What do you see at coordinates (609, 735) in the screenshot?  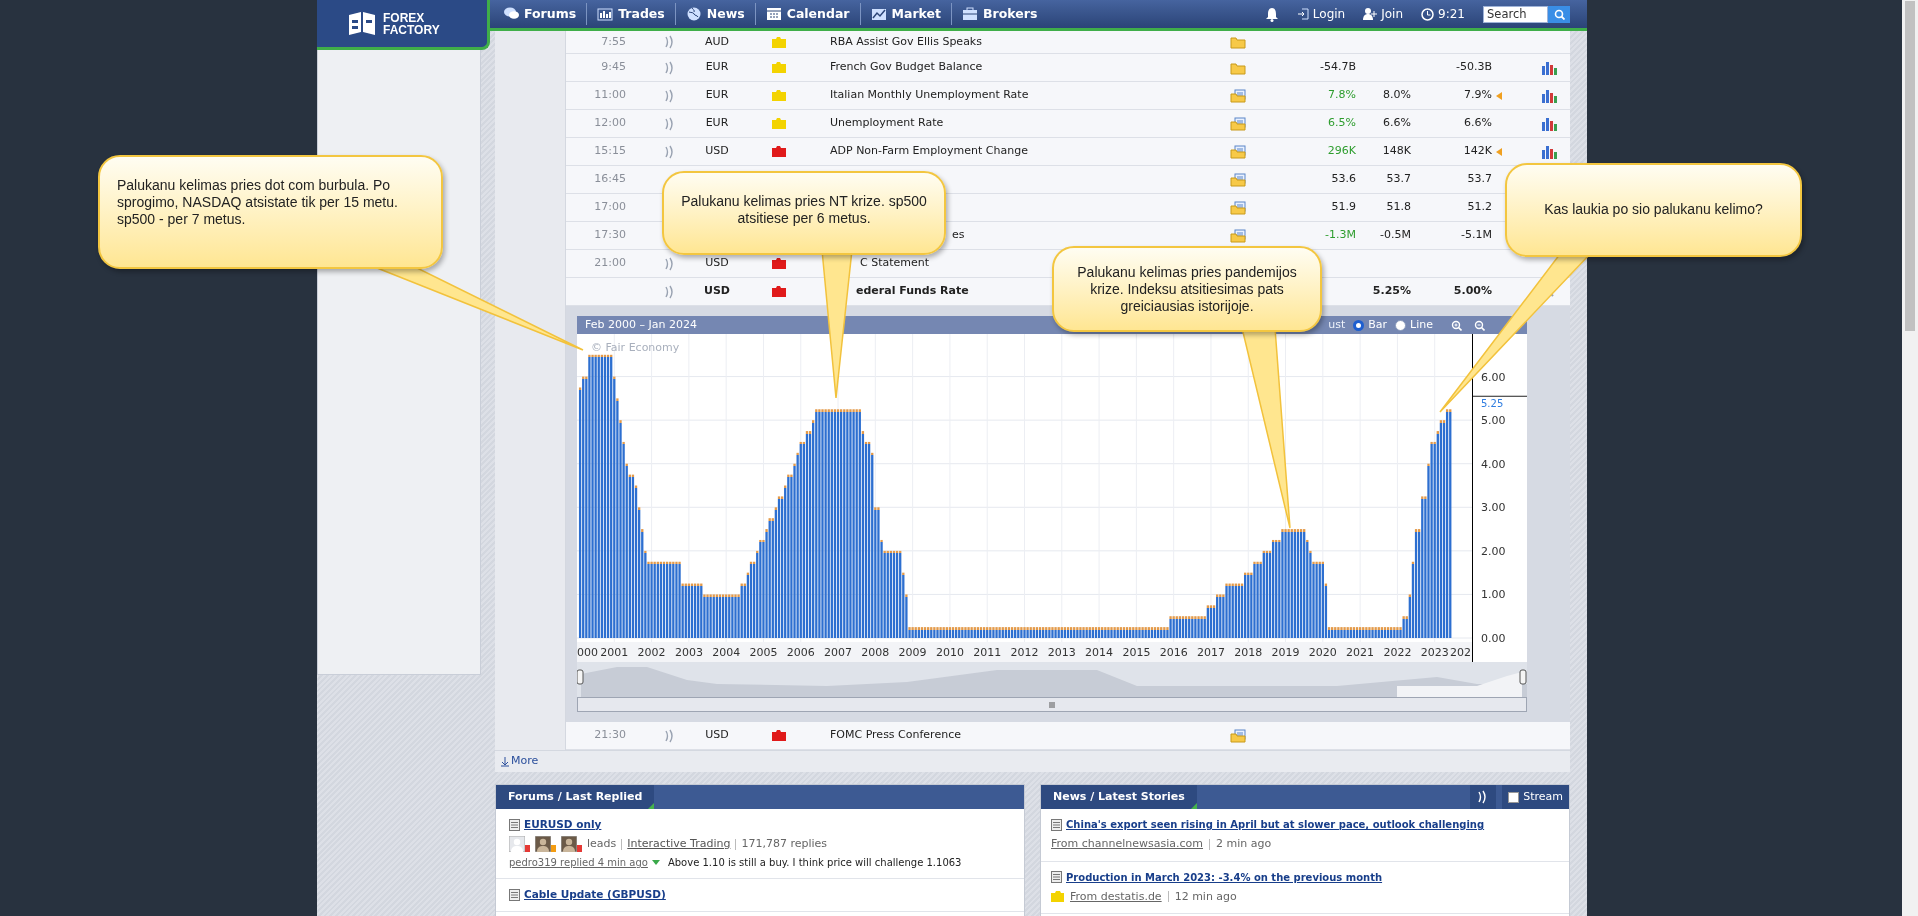 I see `time-cell-text: 21:30` at bounding box center [609, 735].